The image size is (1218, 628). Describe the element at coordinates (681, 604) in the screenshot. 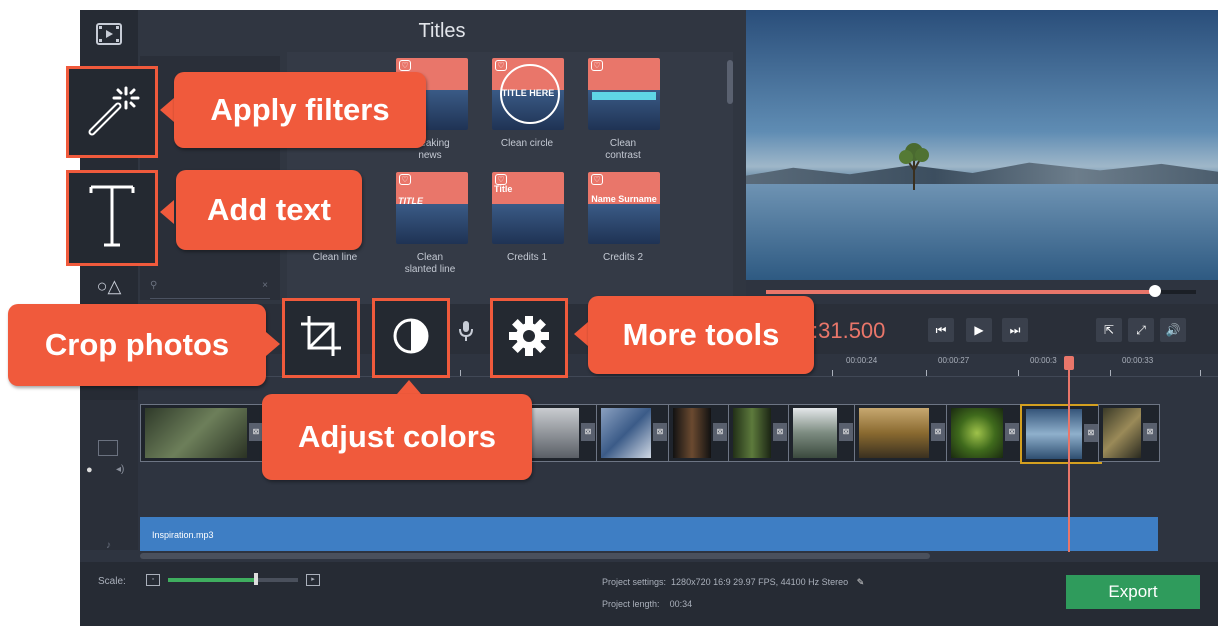

I see `project-length-value: 00:34` at that location.